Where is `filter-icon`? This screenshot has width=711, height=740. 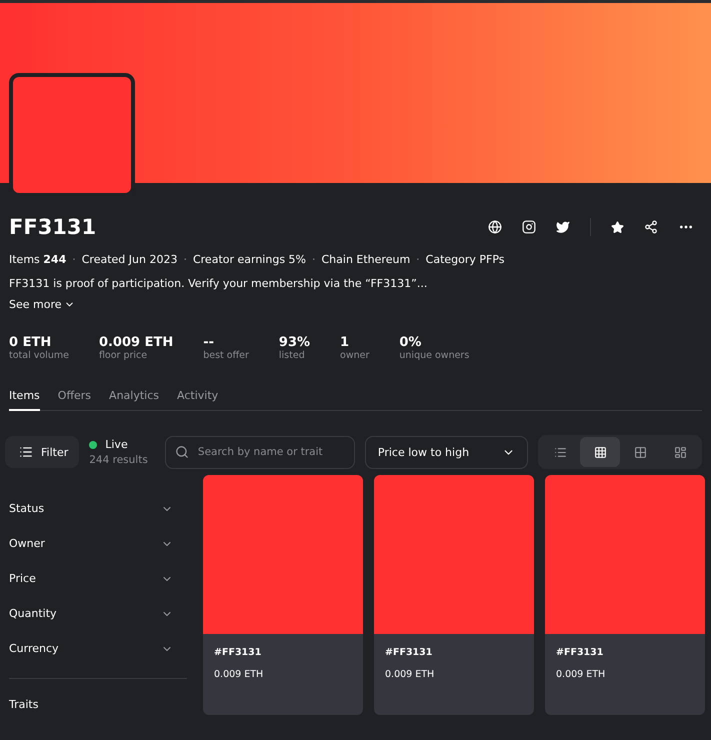 filter-icon is located at coordinates (26, 452).